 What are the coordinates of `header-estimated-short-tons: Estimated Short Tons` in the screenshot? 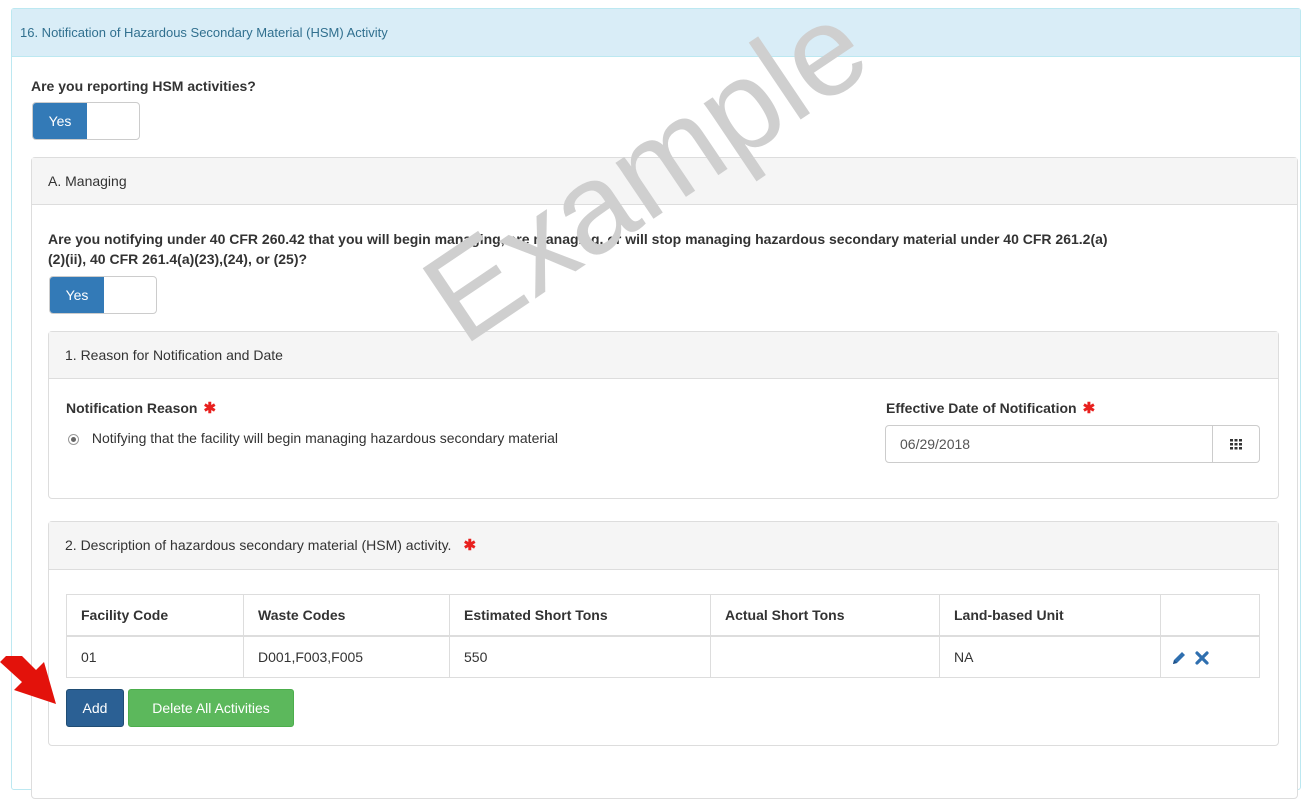 It's located at (580, 615).